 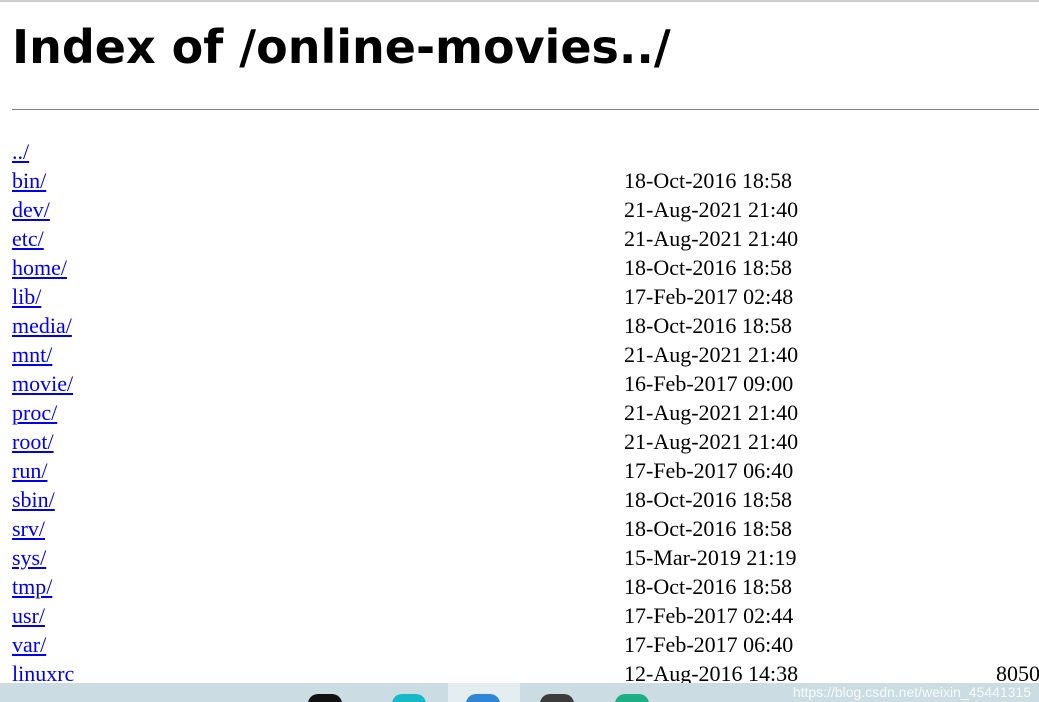 I want to click on entry-date: 16-Feb-2017 09:00, so click(x=709, y=383).